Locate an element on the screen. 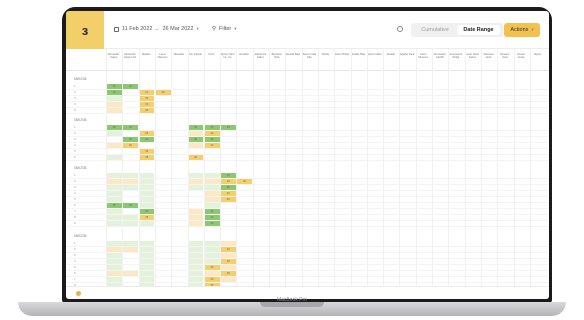 This screenshot has height=320, width=584. column-header: Mikado is located at coordinates (146, 54).